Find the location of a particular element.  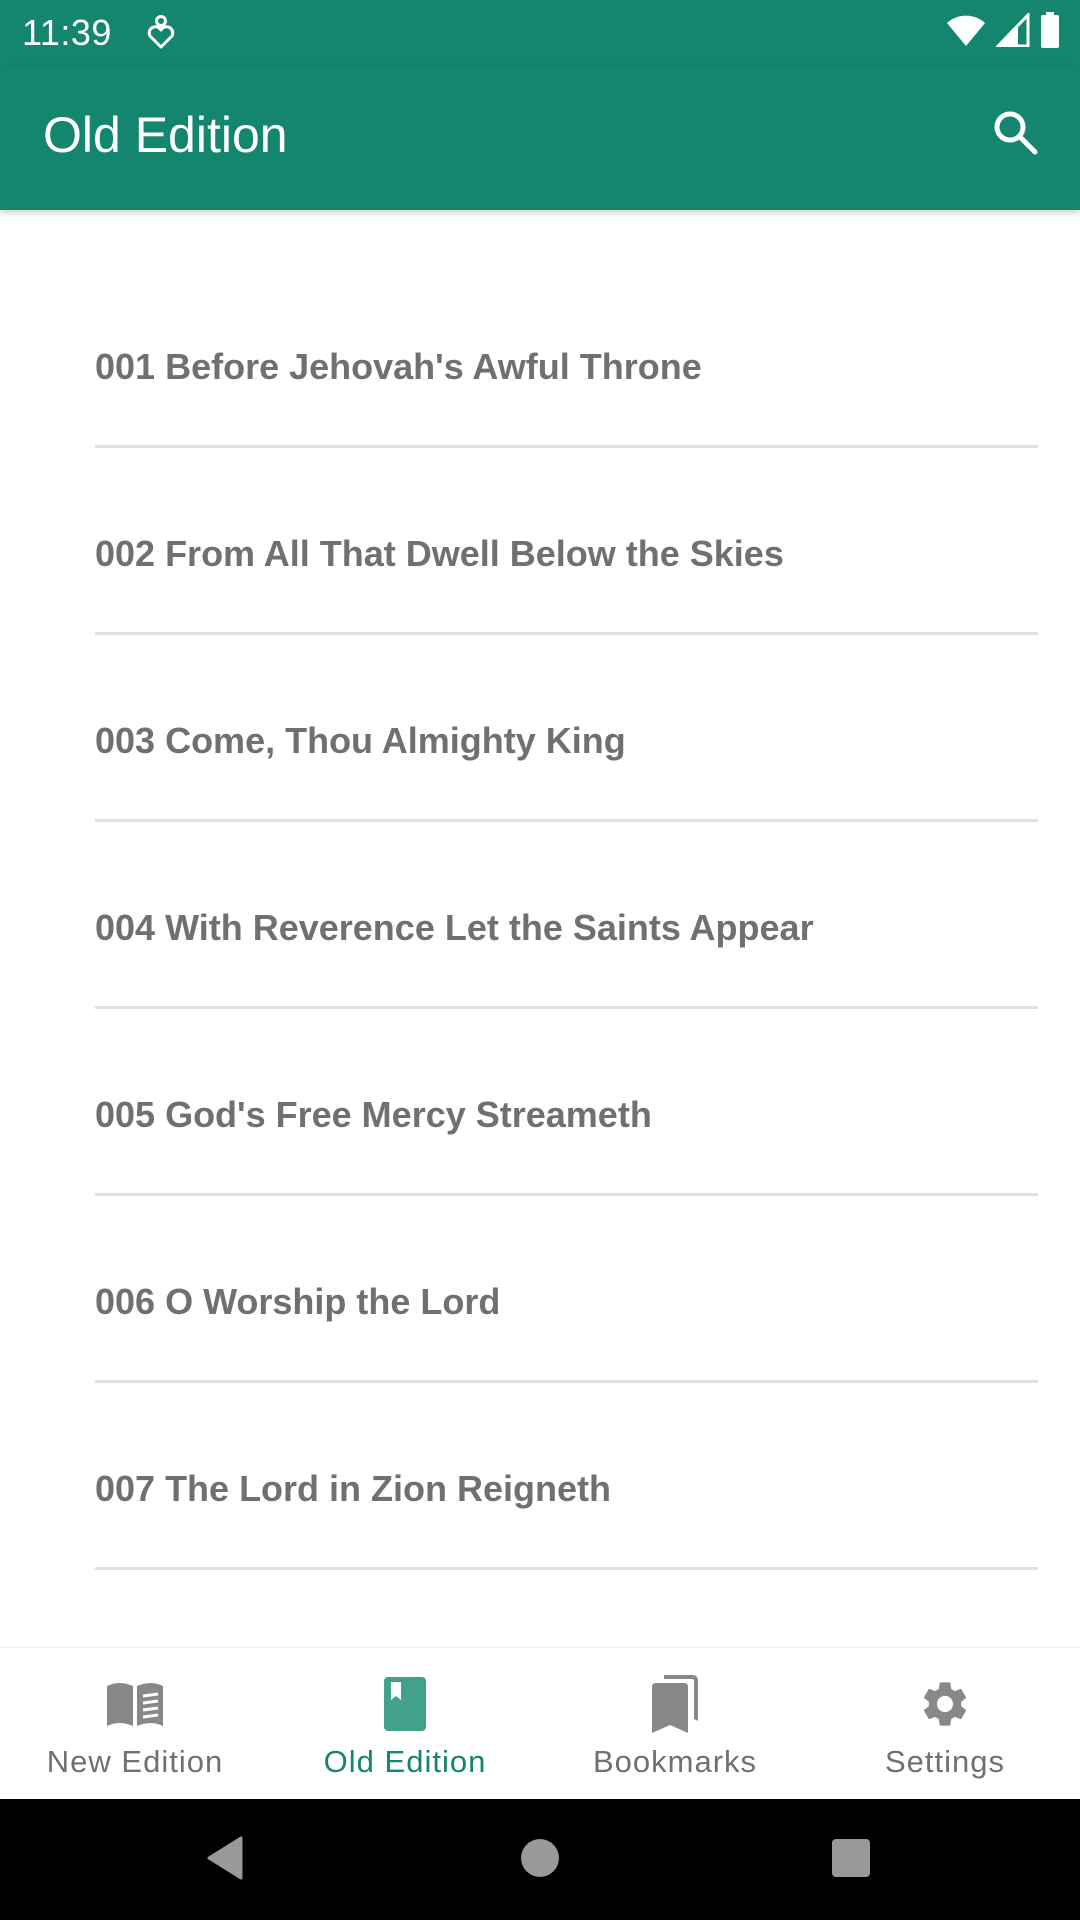

list-item: 002 From All That Dwell Below the Skies is located at coordinates (540, 541).